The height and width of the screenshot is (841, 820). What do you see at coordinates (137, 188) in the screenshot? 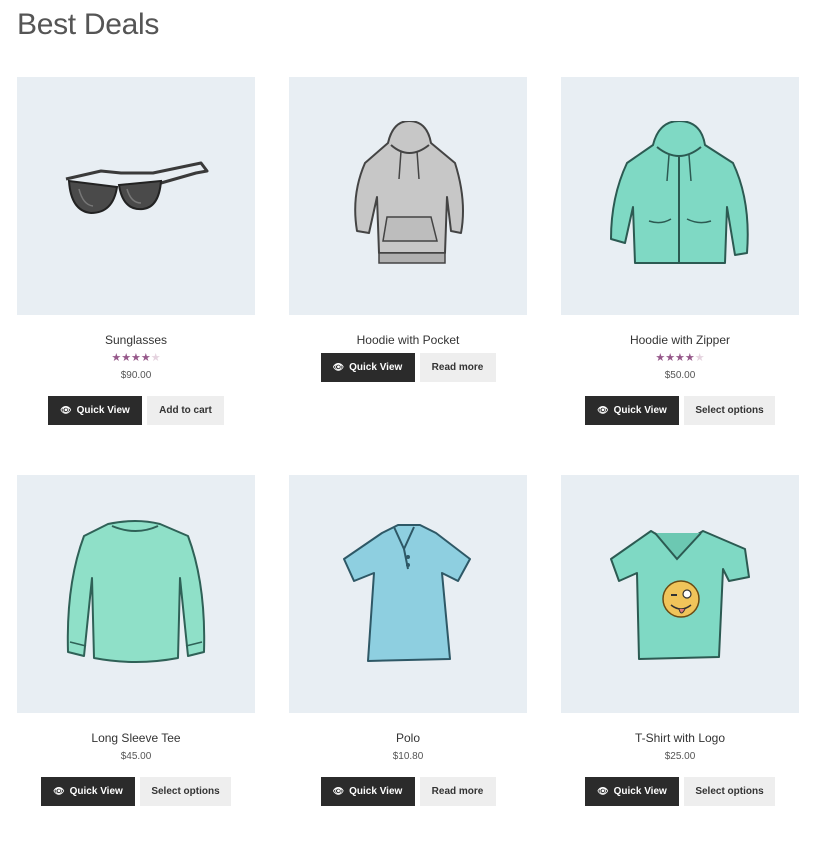
I see `sunglasses-icon` at bounding box center [137, 188].